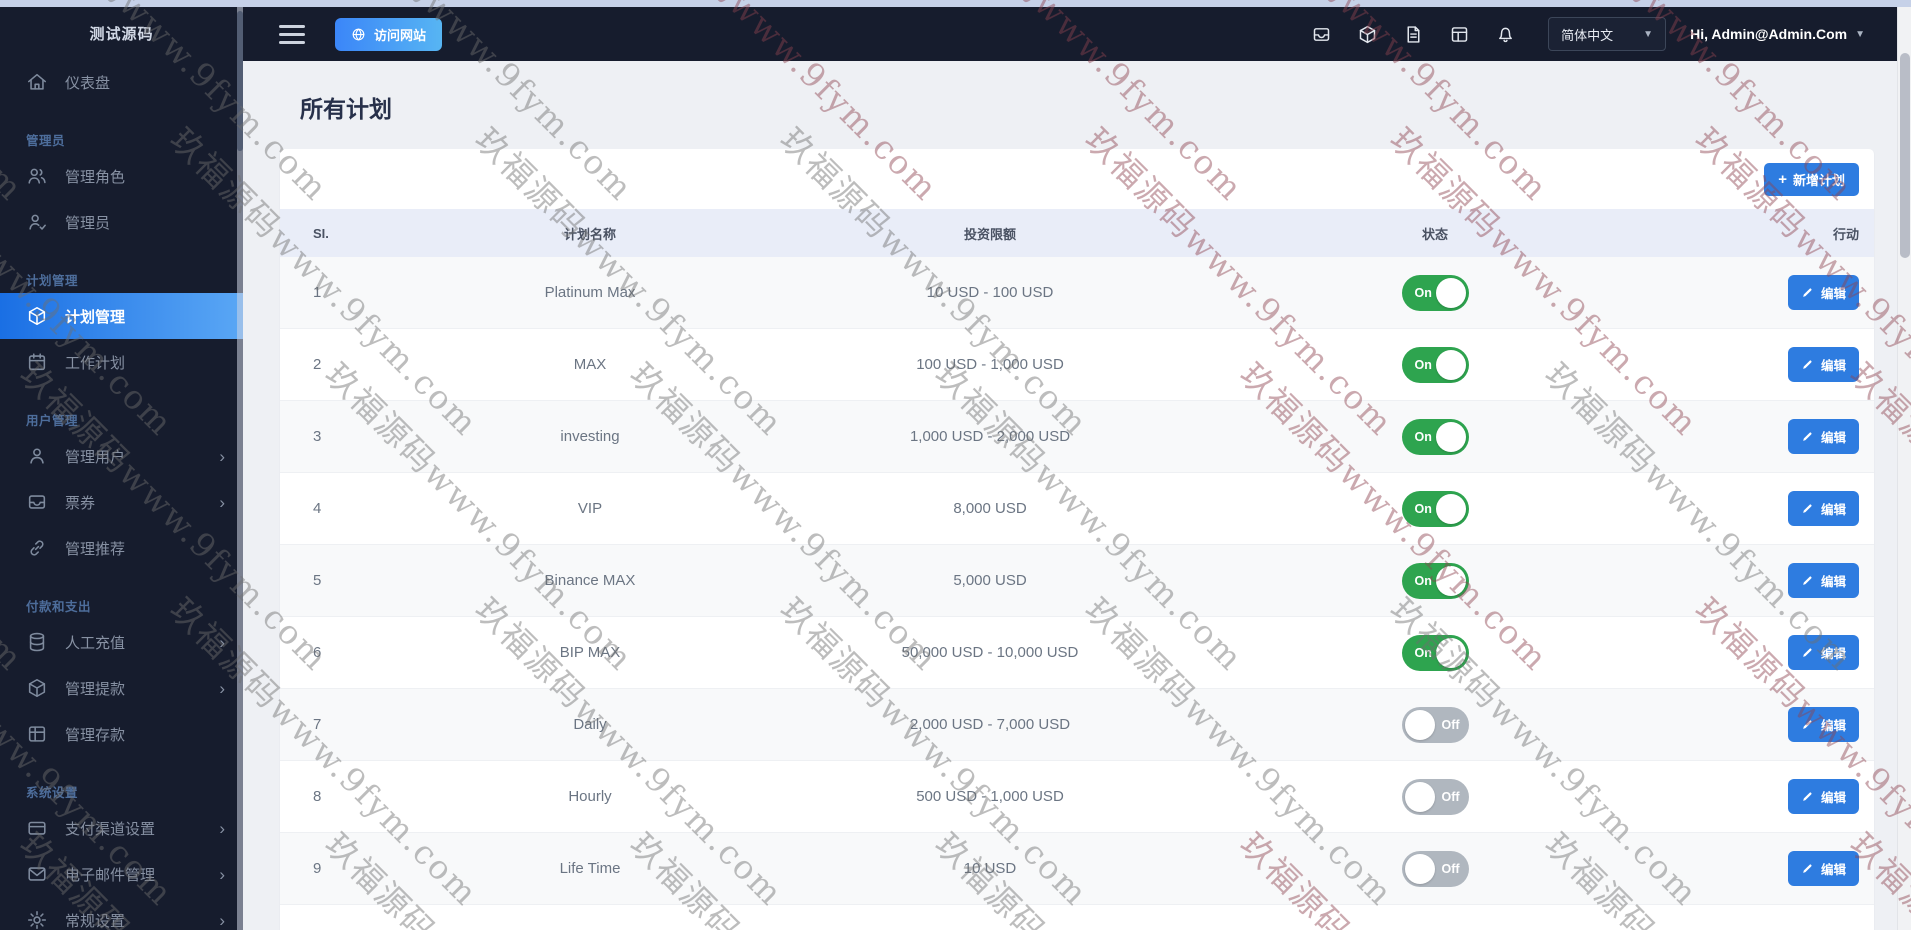  I want to click on cell-invest-limit: 5,000 USD, so click(990, 580).